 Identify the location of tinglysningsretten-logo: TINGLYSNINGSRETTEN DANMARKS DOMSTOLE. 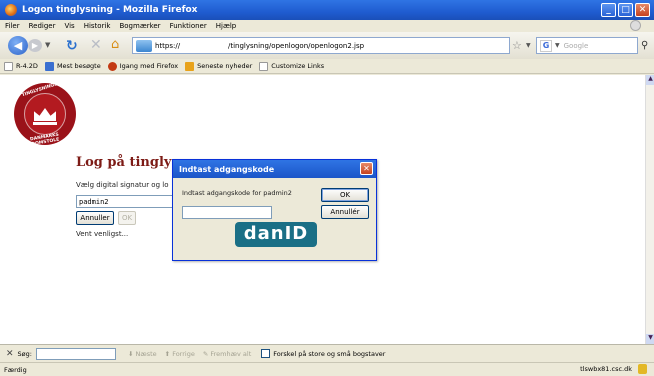
(45, 111).